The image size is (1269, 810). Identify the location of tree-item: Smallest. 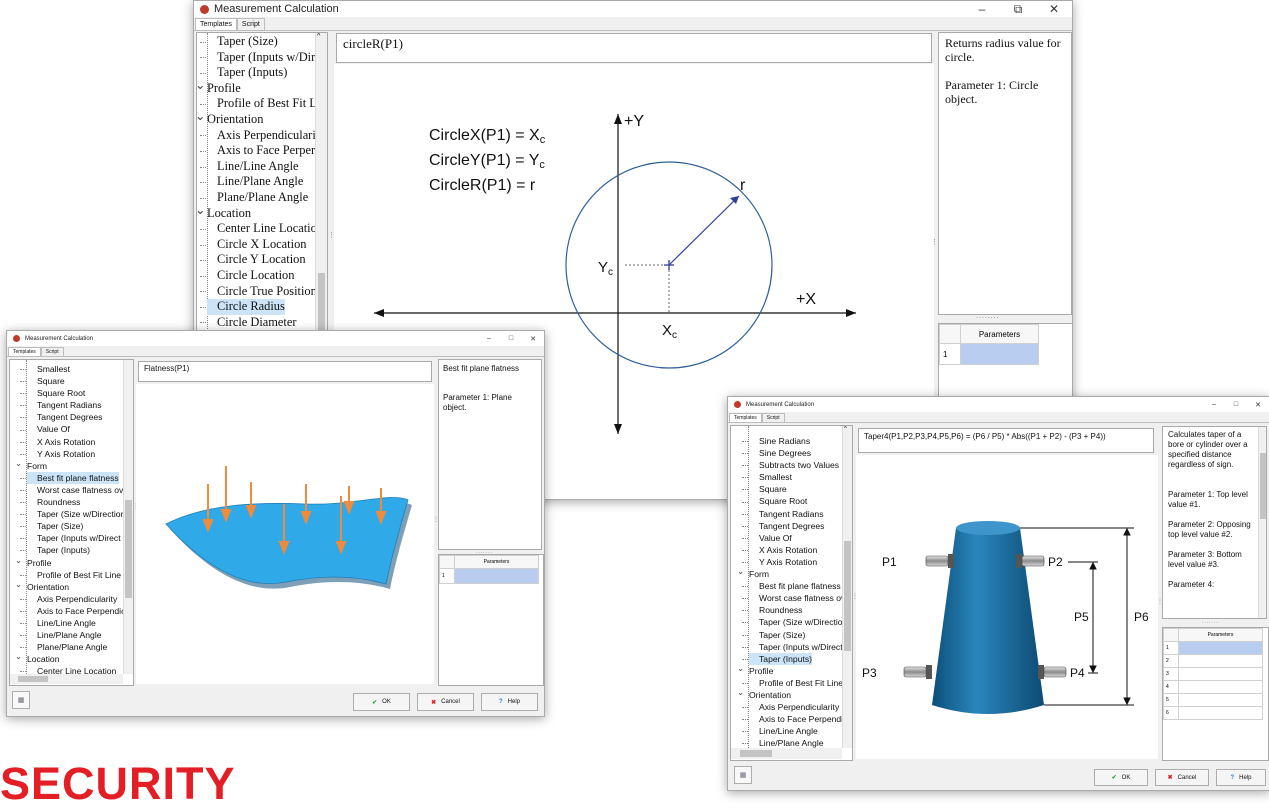
(767, 477).